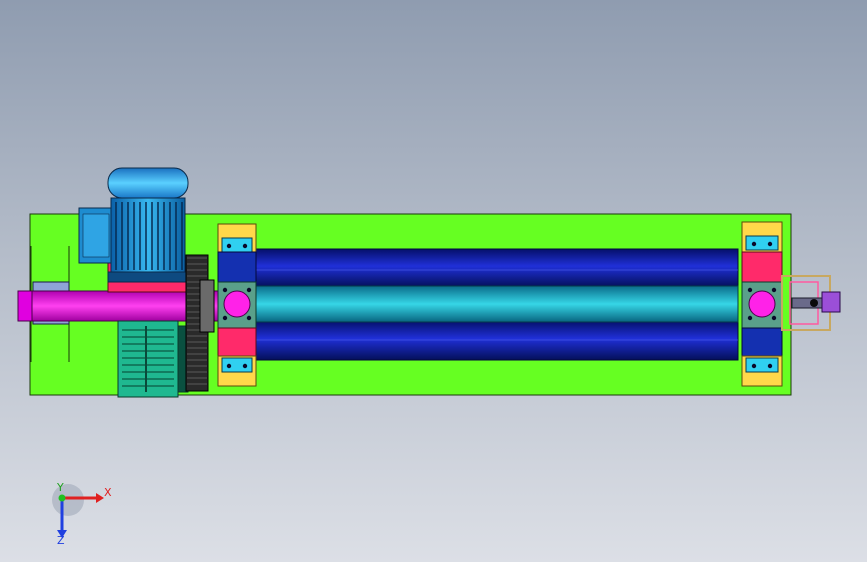 The width and height of the screenshot is (867, 562). What do you see at coordinates (82, 514) in the screenshot?
I see `coordinate-triad: X Y Z` at bounding box center [82, 514].